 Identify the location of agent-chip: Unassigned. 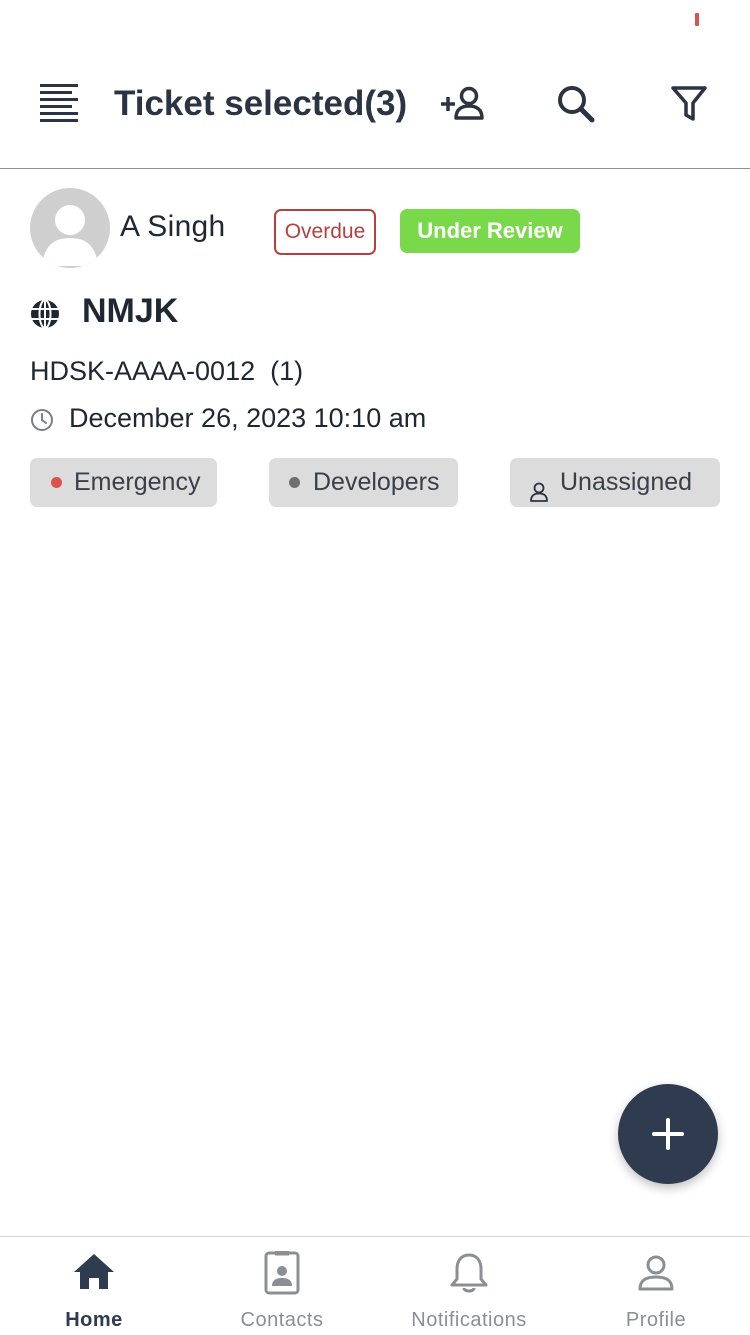
(615, 482).